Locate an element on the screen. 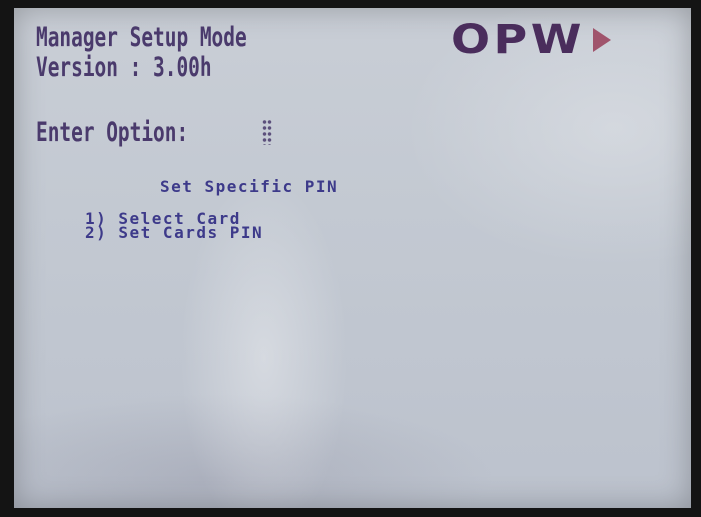 The height and width of the screenshot is (517, 701). option-input-cursor is located at coordinates (267, 132).